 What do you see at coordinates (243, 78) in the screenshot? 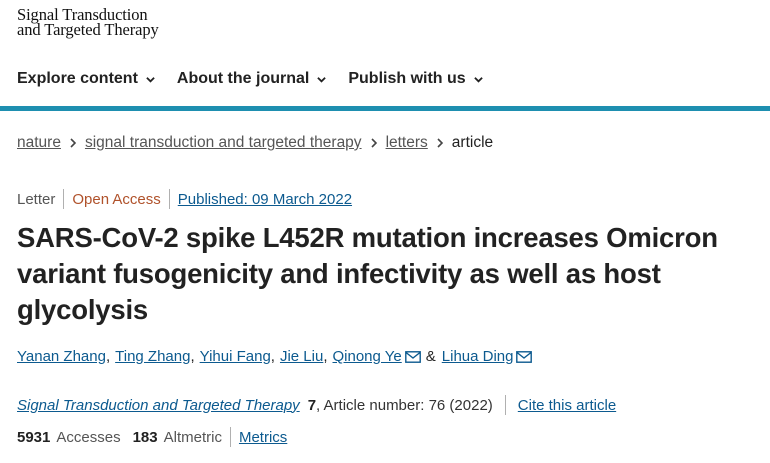
I see `nav-label: About the journal` at bounding box center [243, 78].